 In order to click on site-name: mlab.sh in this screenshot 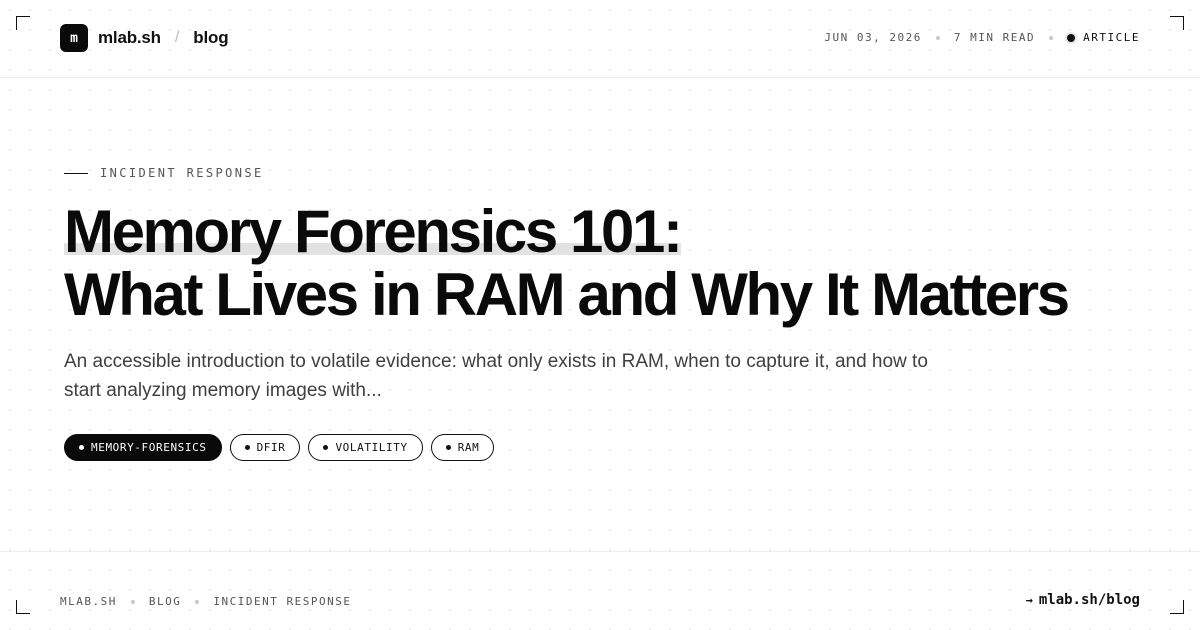, I will do `click(129, 37)`.